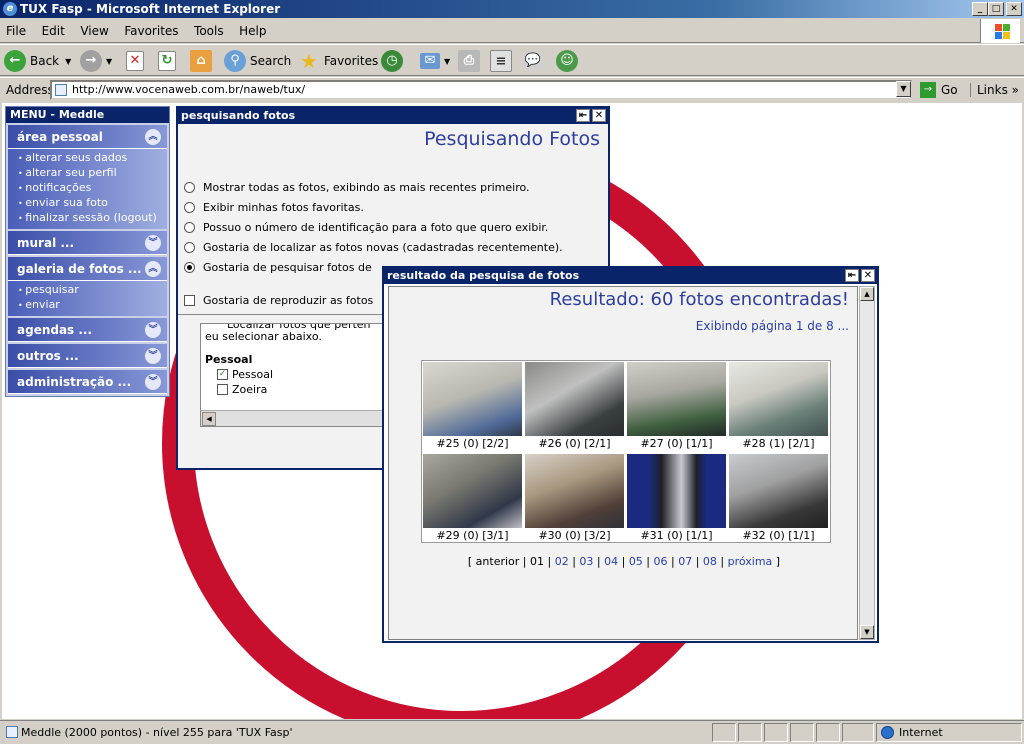 The height and width of the screenshot is (744, 1024). What do you see at coordinates (37, 61) in the screenshot?
I see `back-button: ← Back ▼` at bounding box center [37, 61].